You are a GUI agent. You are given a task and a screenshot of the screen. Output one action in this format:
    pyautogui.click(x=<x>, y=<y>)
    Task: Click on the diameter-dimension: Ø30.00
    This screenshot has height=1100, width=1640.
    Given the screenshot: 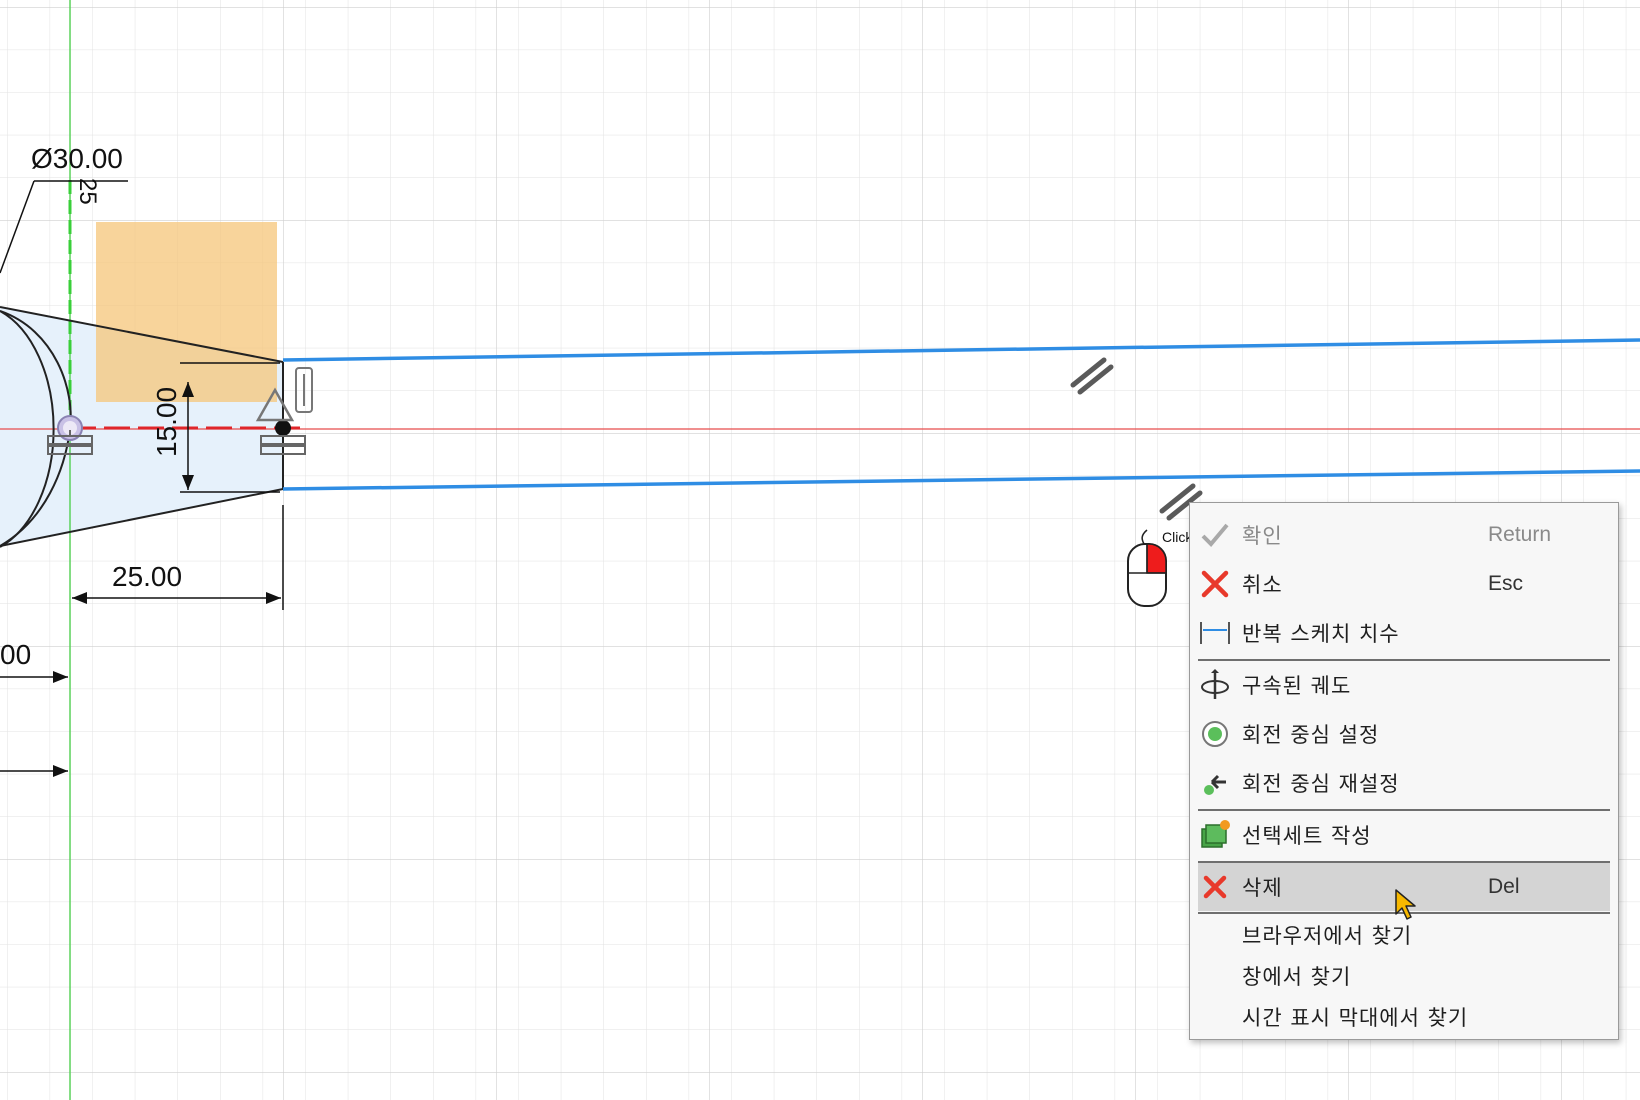 What is the action you would take?
    pyautogui.click(x=77, y=158)
    